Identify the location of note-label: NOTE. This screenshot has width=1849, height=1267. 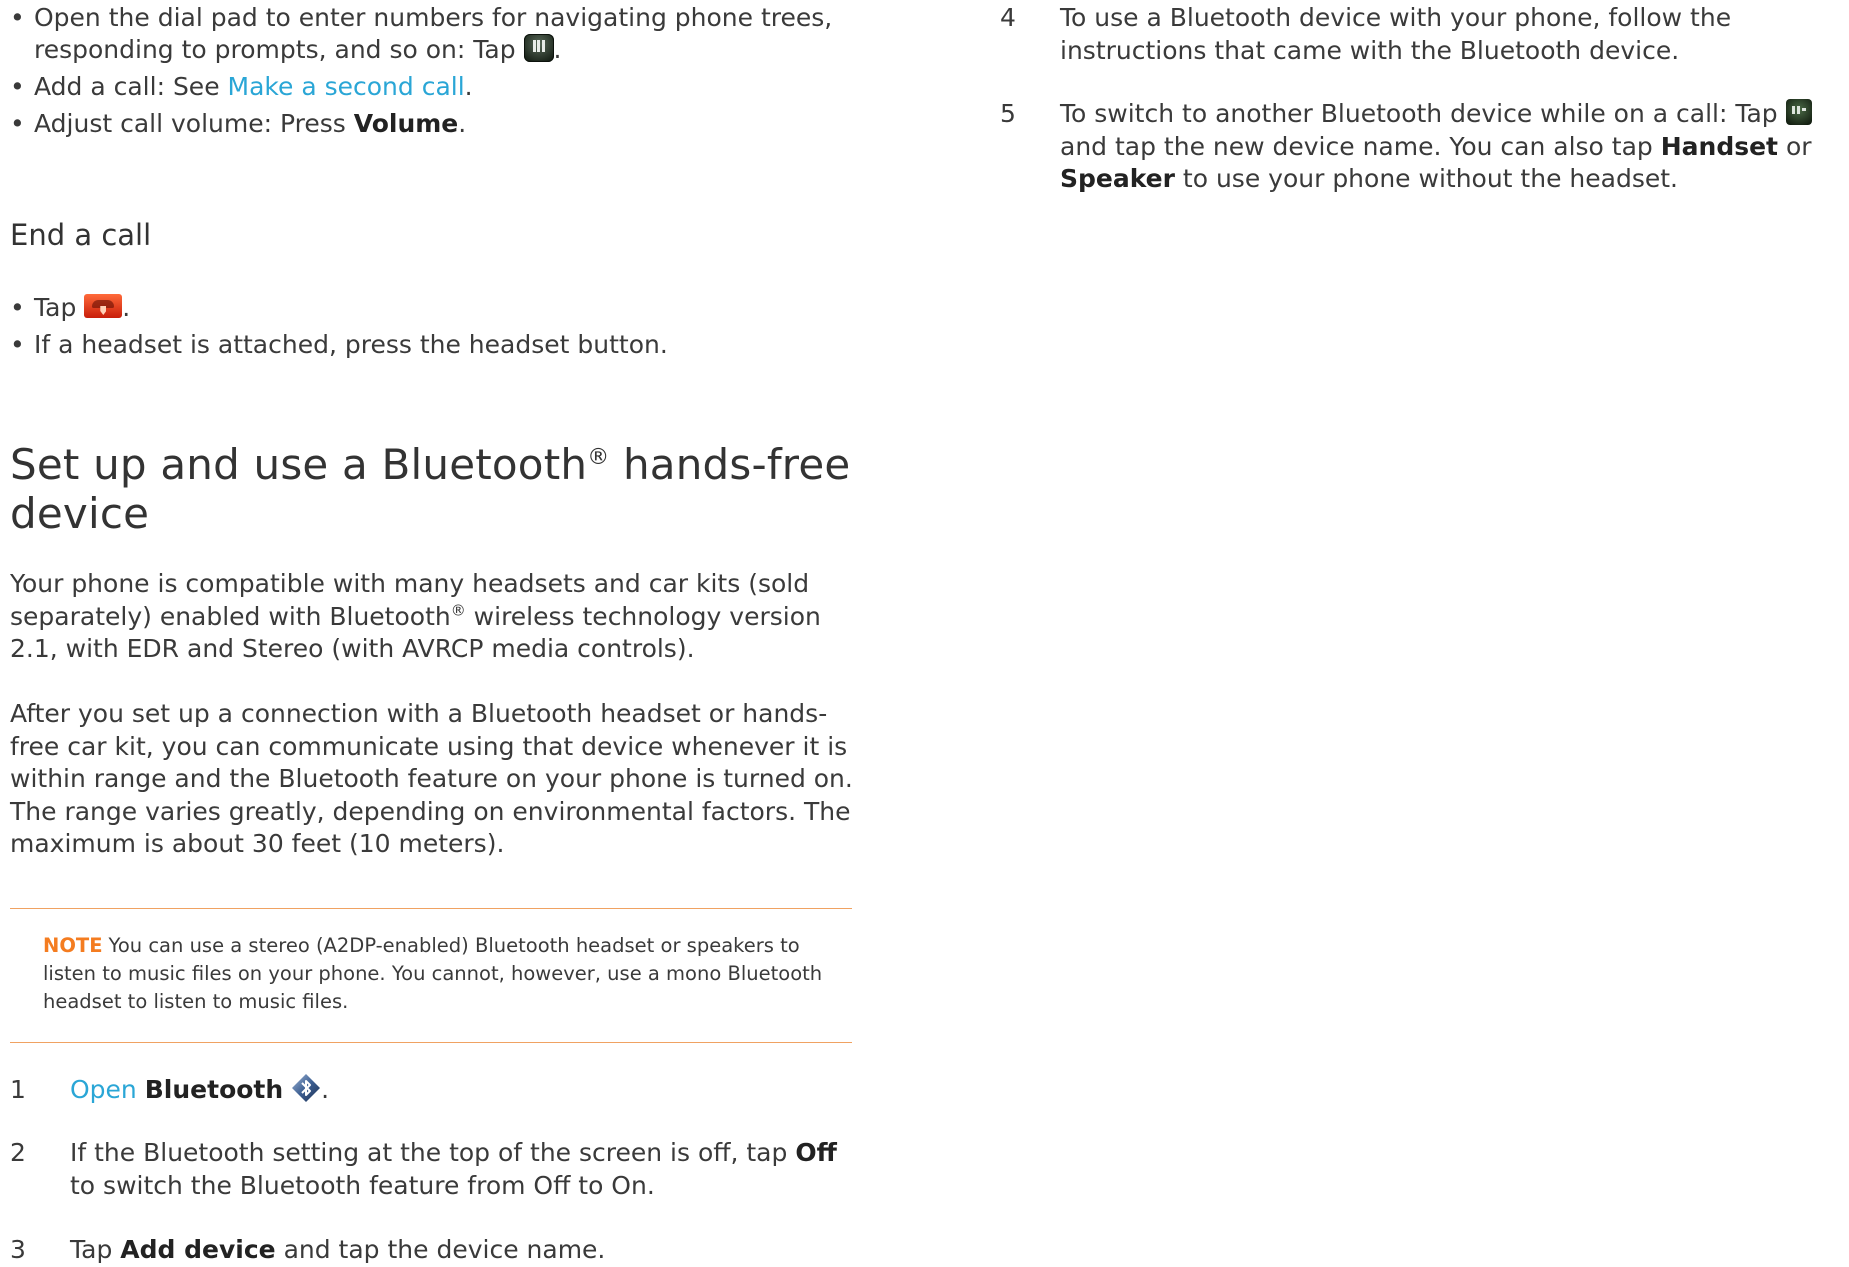
(73, 945).